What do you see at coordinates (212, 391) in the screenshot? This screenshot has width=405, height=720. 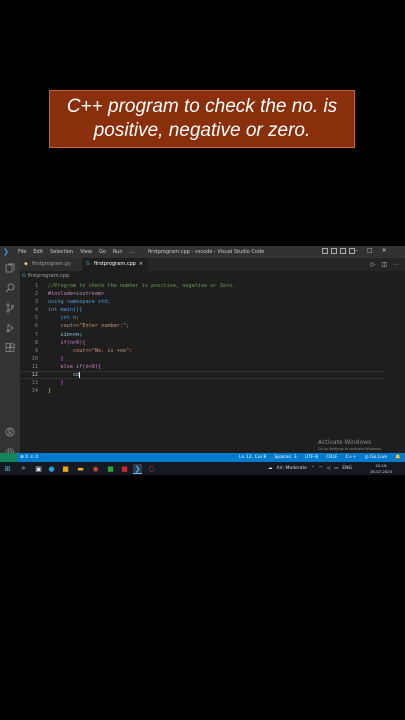 I see `code-line: 14}` at bounding box center [212, 391].